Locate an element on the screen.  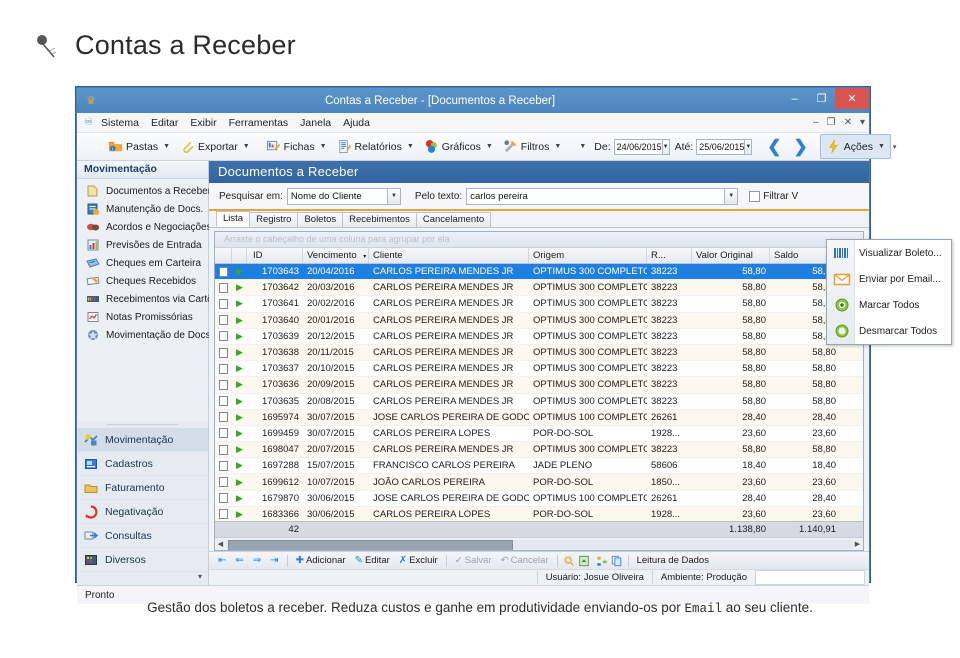
edit-record-button: ✎ Editar is located at coordinates (372, 560).